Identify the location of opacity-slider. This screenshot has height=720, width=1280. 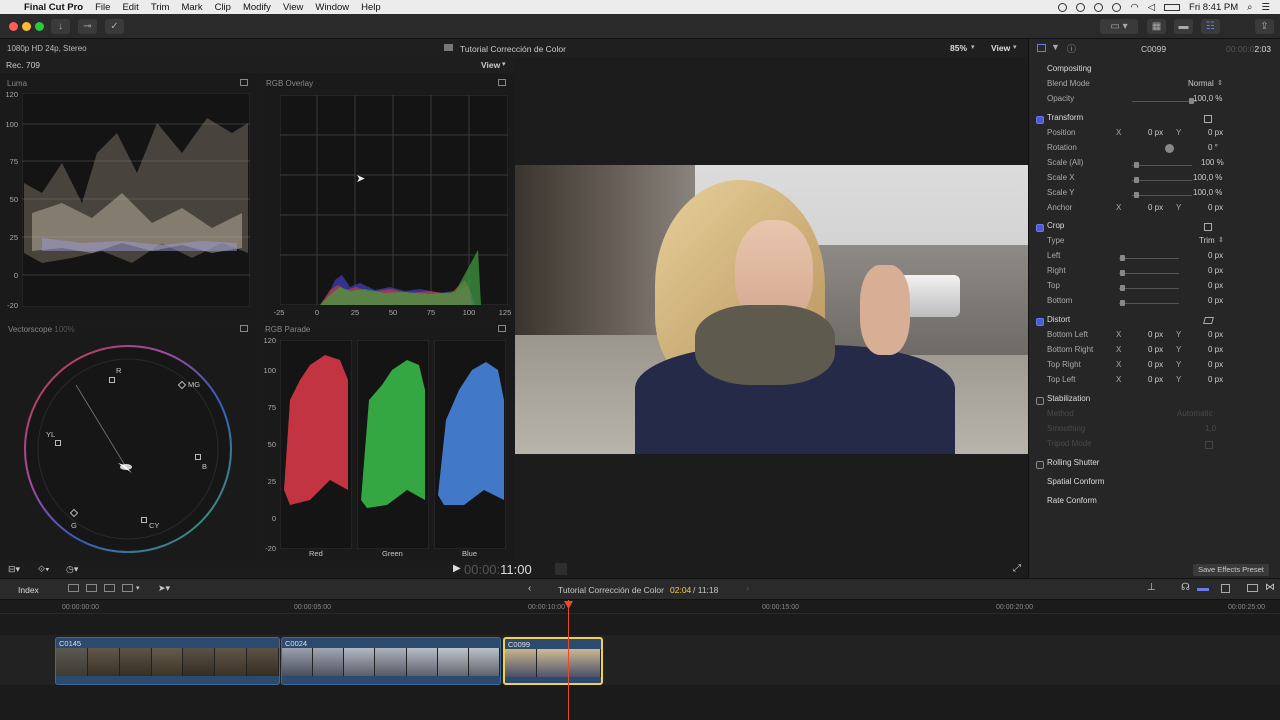
(1164, 101).